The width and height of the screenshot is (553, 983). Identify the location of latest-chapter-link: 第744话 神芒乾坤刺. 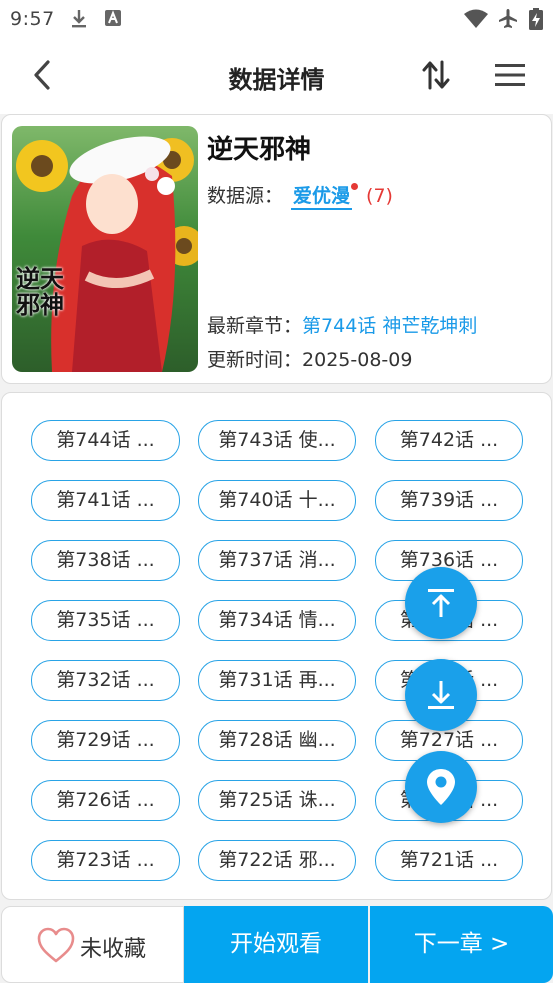
(389, 326).